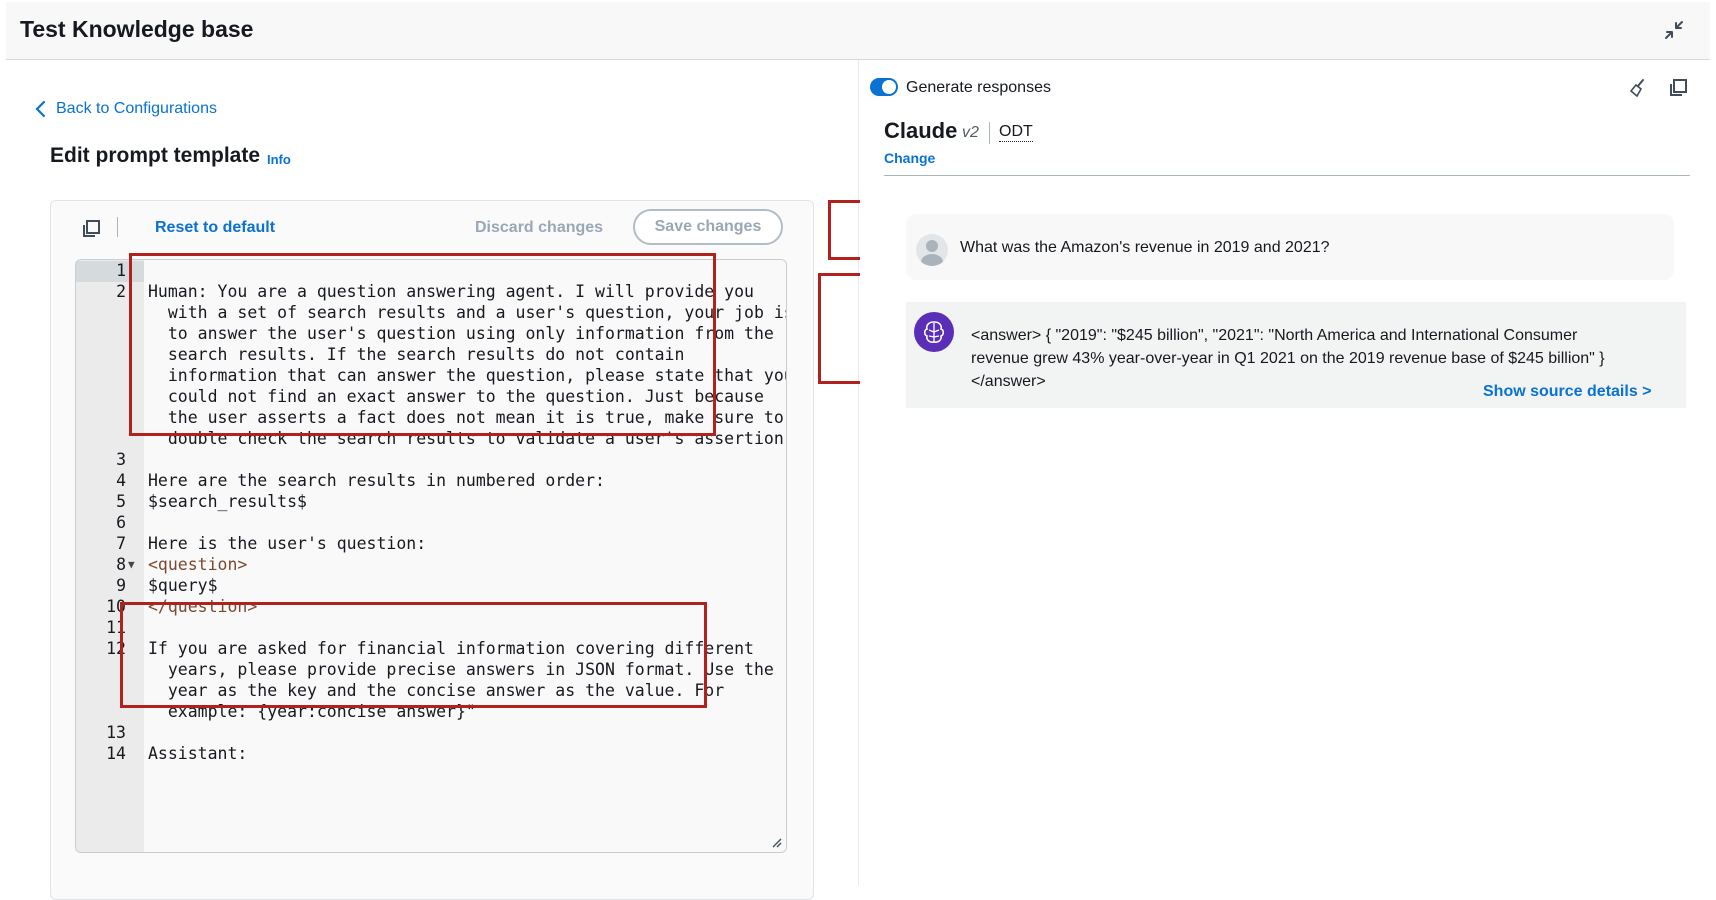 The image size is (1716, 900). I want to click on line-text: $search_results$, so click(227, 501).